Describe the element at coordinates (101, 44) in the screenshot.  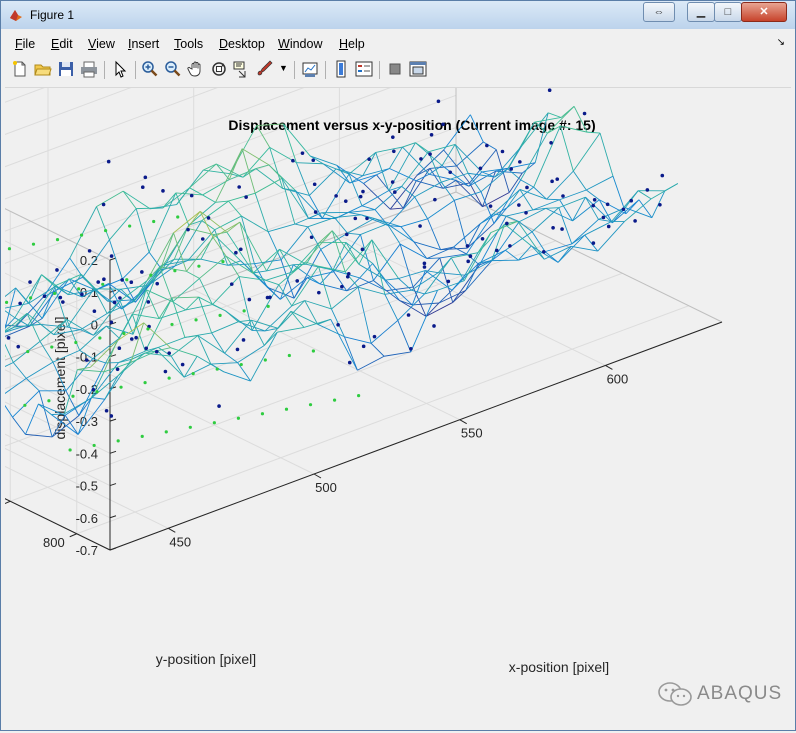
I see `menu-view: View` at that location.